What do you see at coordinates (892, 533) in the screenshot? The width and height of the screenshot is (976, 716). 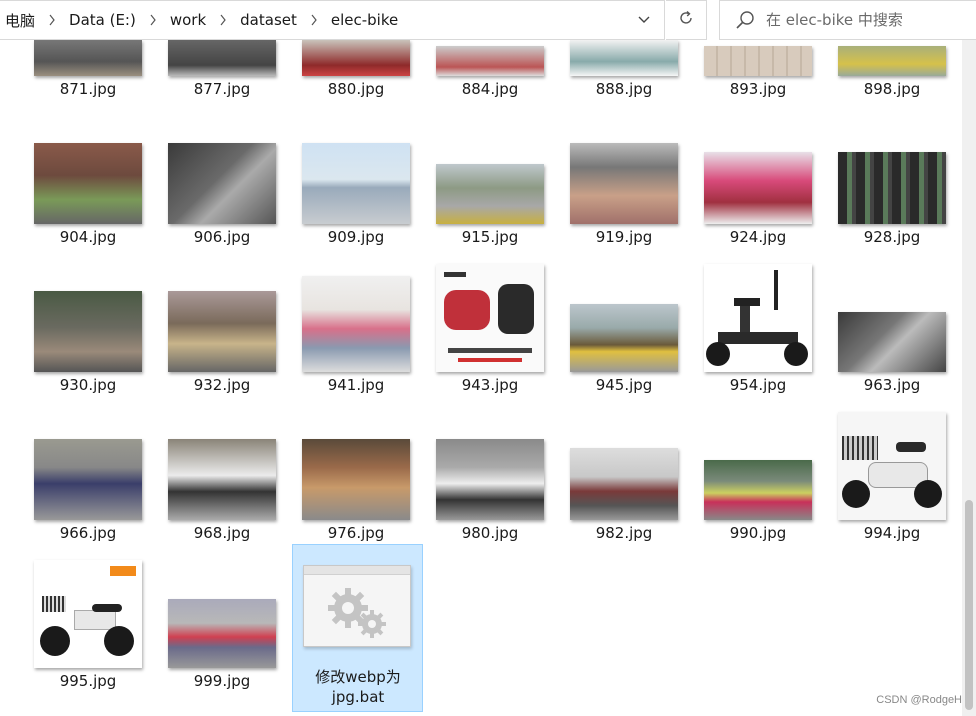 I see `file-name: 994.jpg` at bounding box center [892, 533].